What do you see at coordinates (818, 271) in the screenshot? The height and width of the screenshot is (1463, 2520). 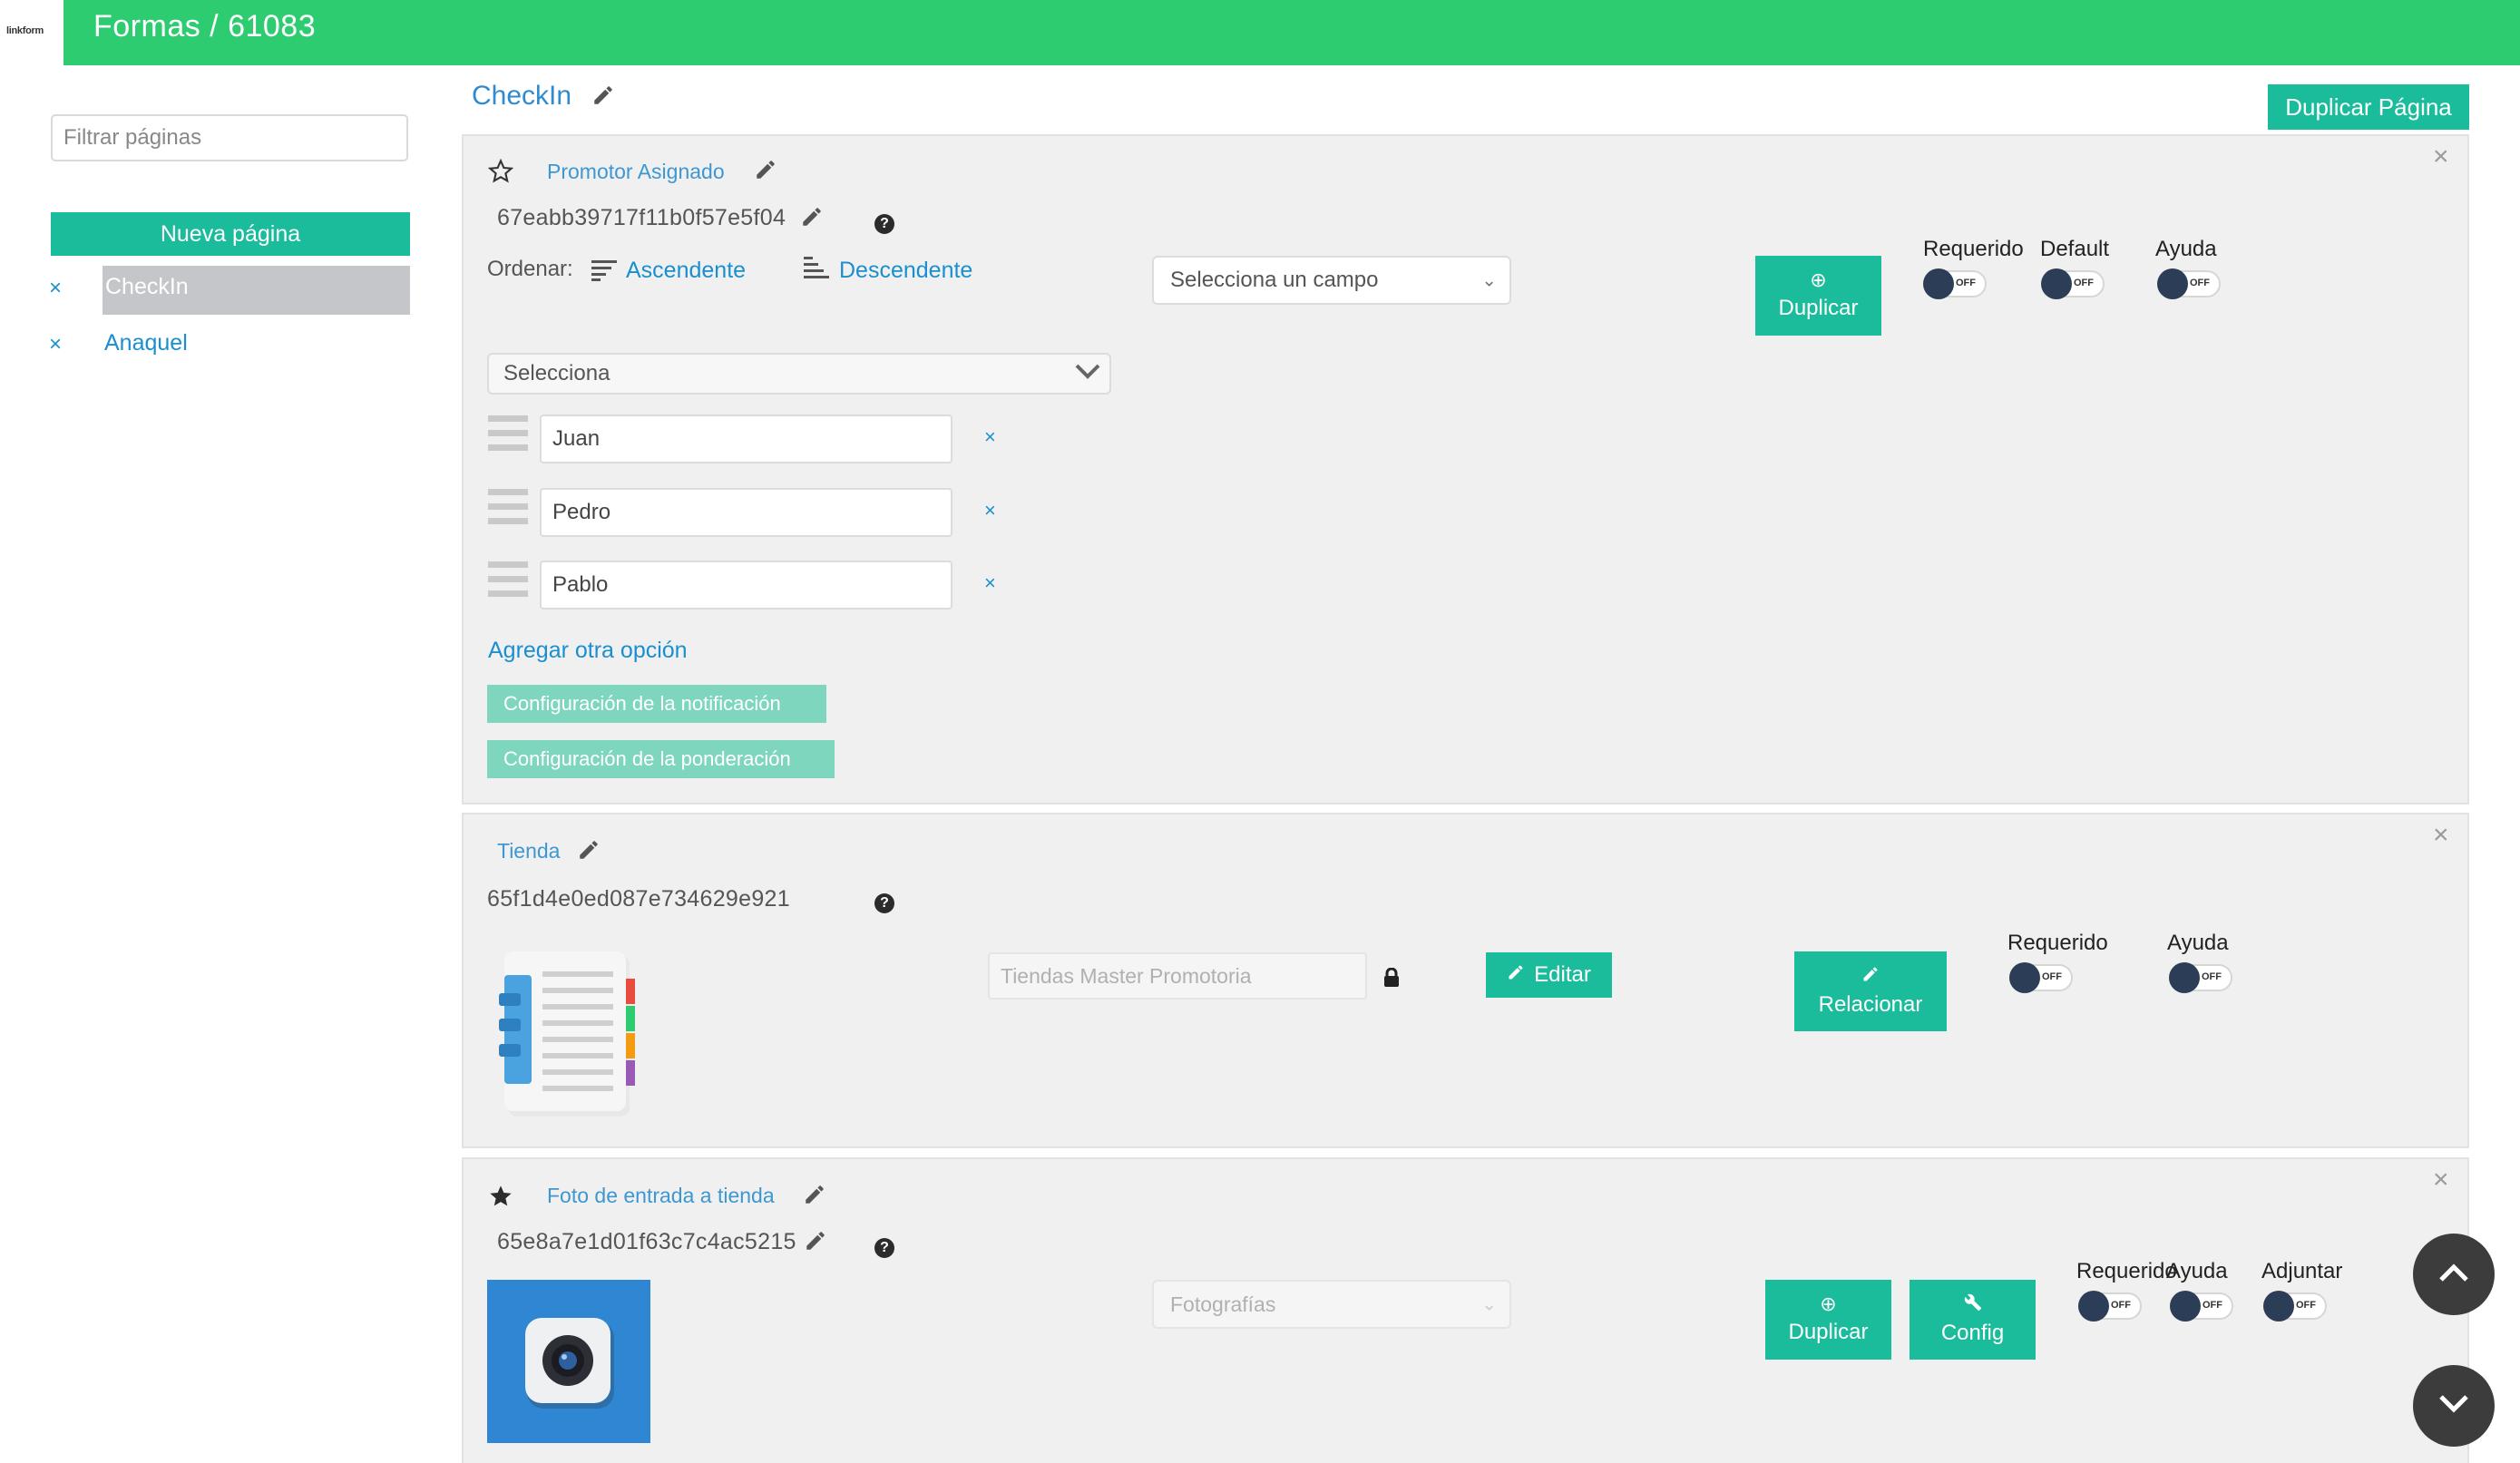 I see `sort-descending-icon` at bounding box center [818, 271].